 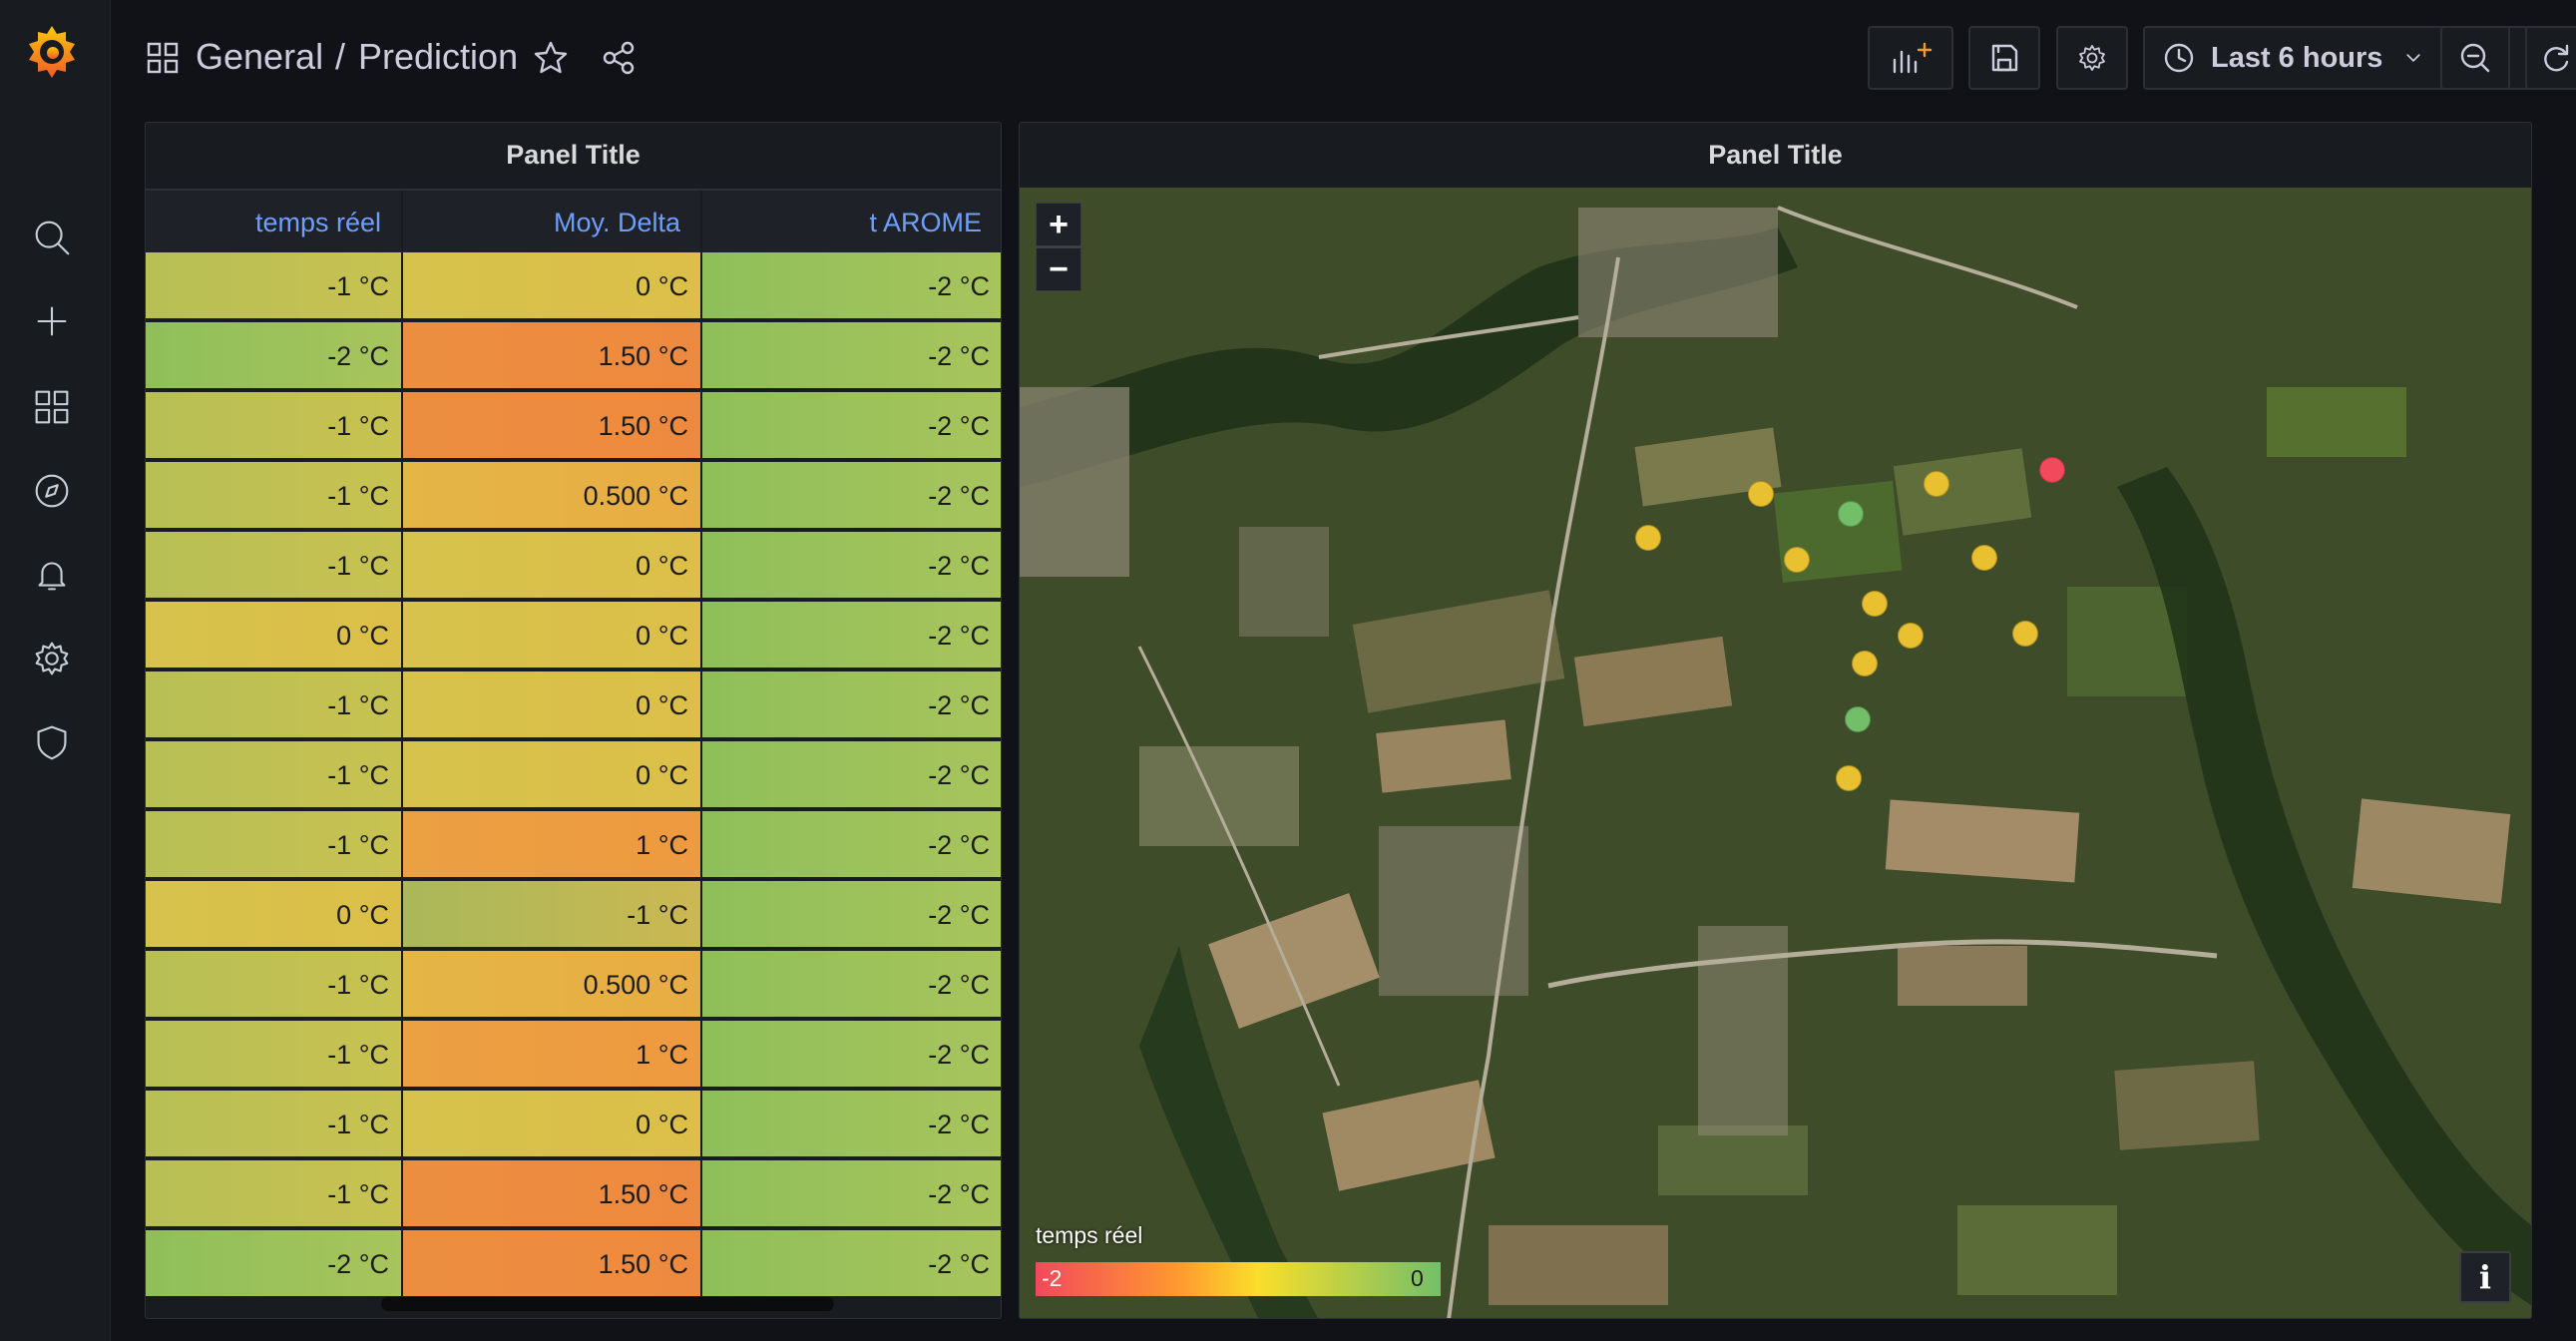 I want to click on clock-icon, so click(x=2179, y=58).